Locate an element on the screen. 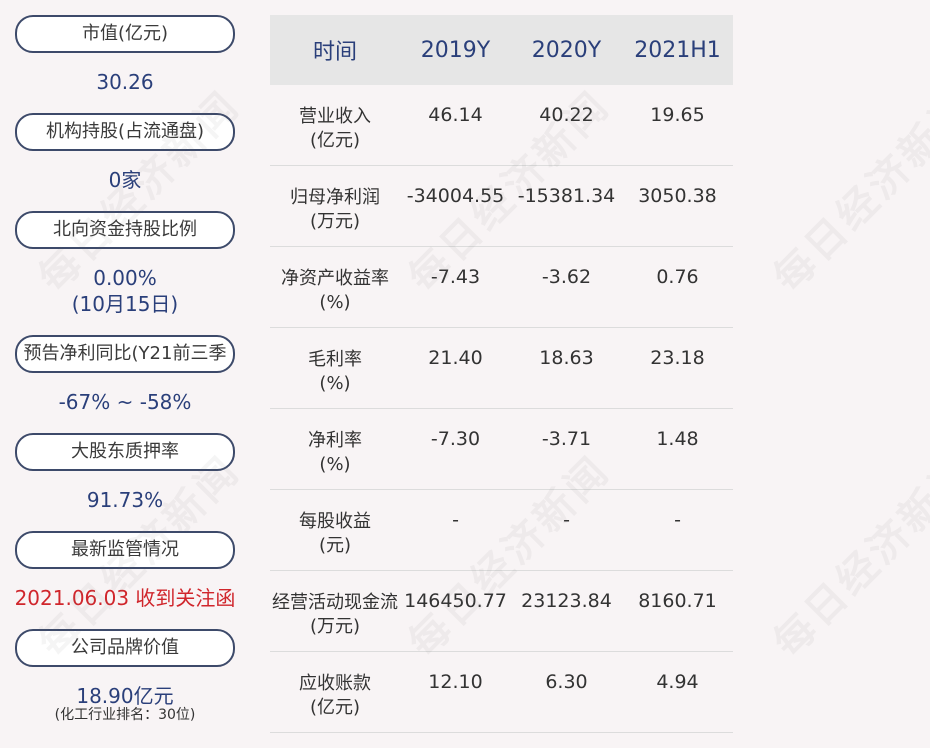 Image resolution: width=930 pixels, height=748 pixels. row-label: 净资产收益率 (%) is located at coordinates (335, 287).